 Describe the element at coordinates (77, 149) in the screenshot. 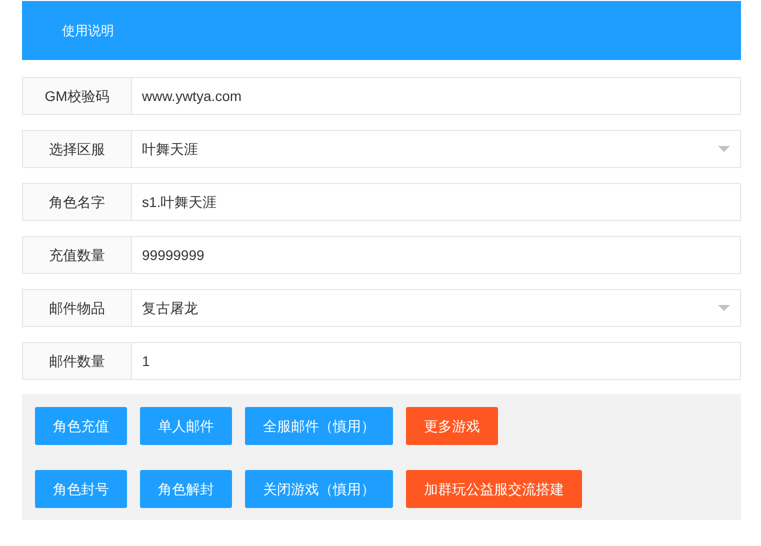

I see `field-label: 选择区服` at that location.